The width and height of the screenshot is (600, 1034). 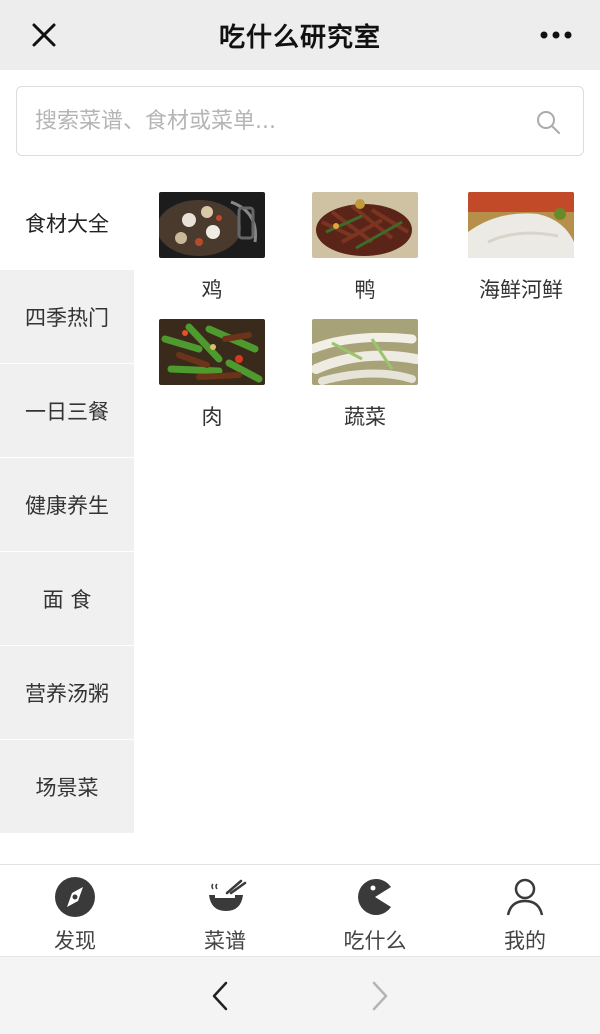 I want to click on vegetable-dish-photo, so click(x=365, y=352).